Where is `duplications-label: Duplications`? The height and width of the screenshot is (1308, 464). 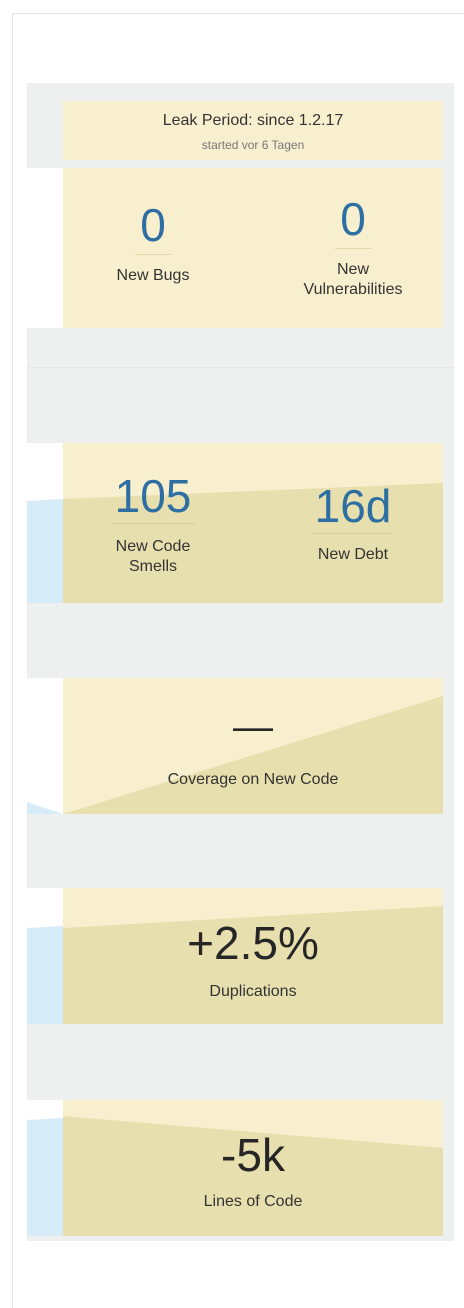 duplications-label: Duplications is located at coordinates (253, 991).